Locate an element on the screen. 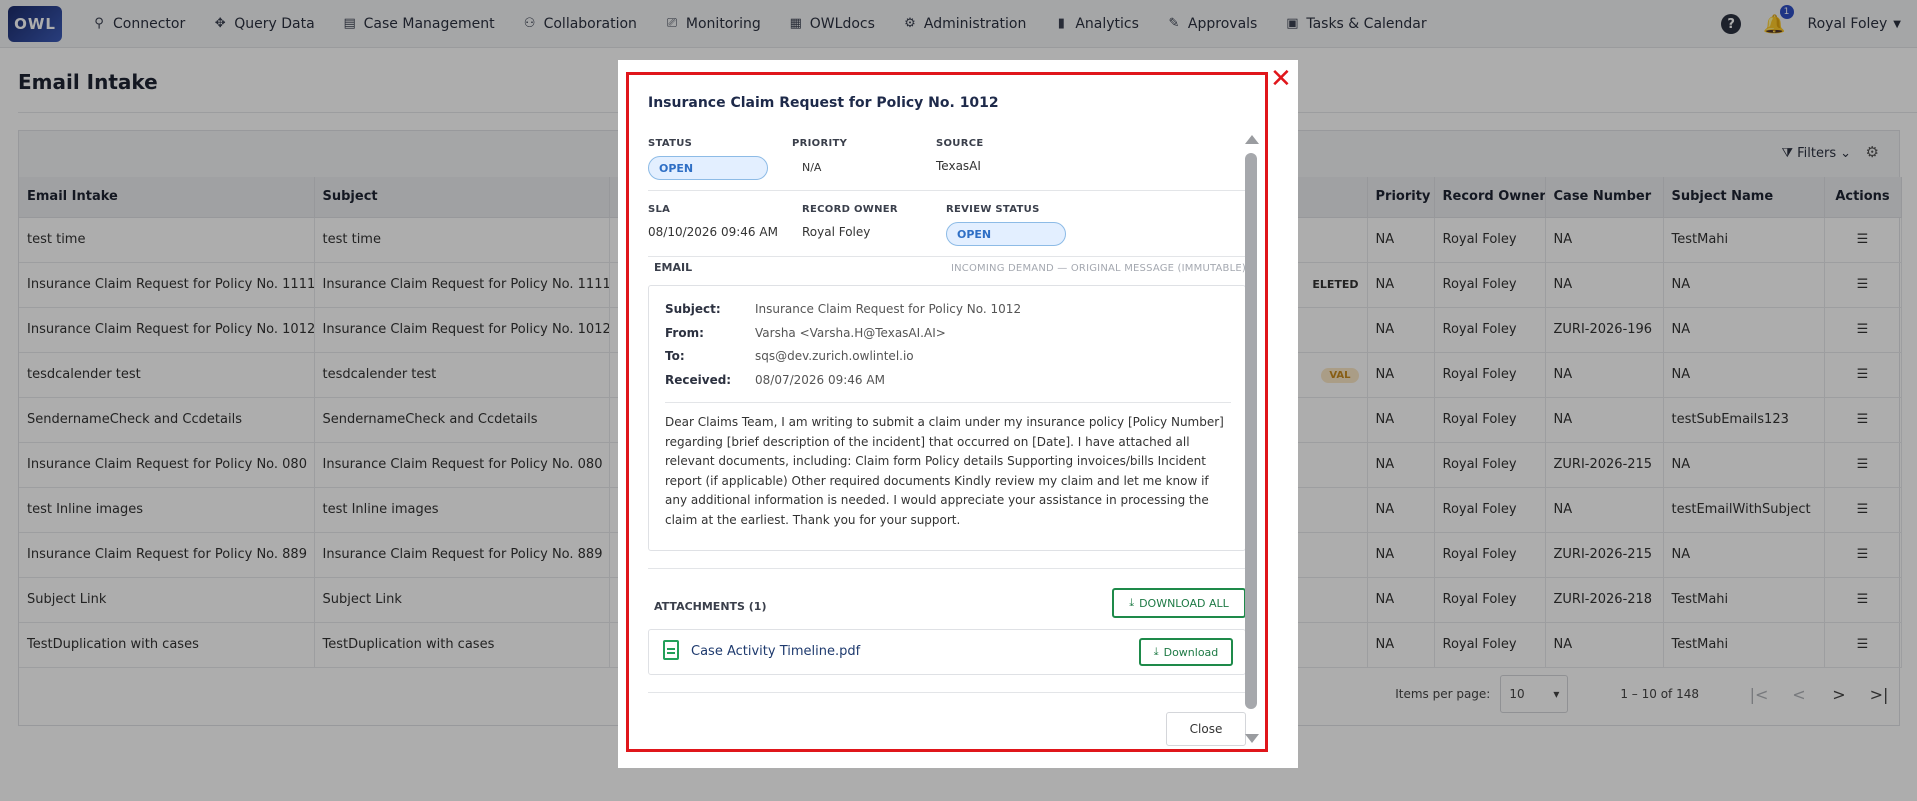 The height and width of the screenshot is (801, 1917). review-status-label: REVIEW STATUS is located at coordinates (993, 209).